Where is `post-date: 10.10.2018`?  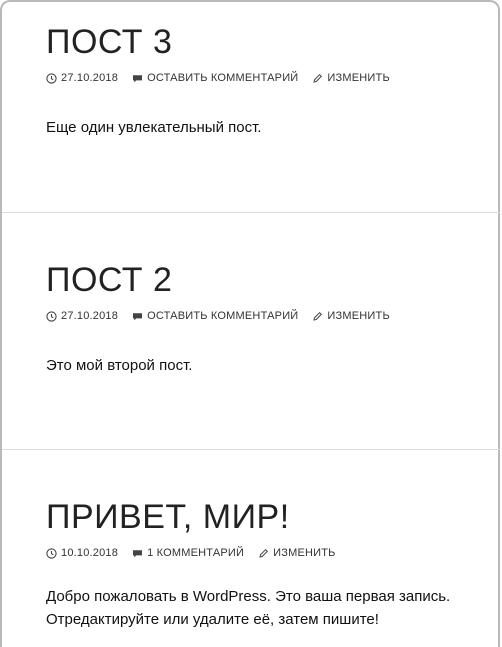 post-date: 10.10.2018 is located at coordinates (82, 553).